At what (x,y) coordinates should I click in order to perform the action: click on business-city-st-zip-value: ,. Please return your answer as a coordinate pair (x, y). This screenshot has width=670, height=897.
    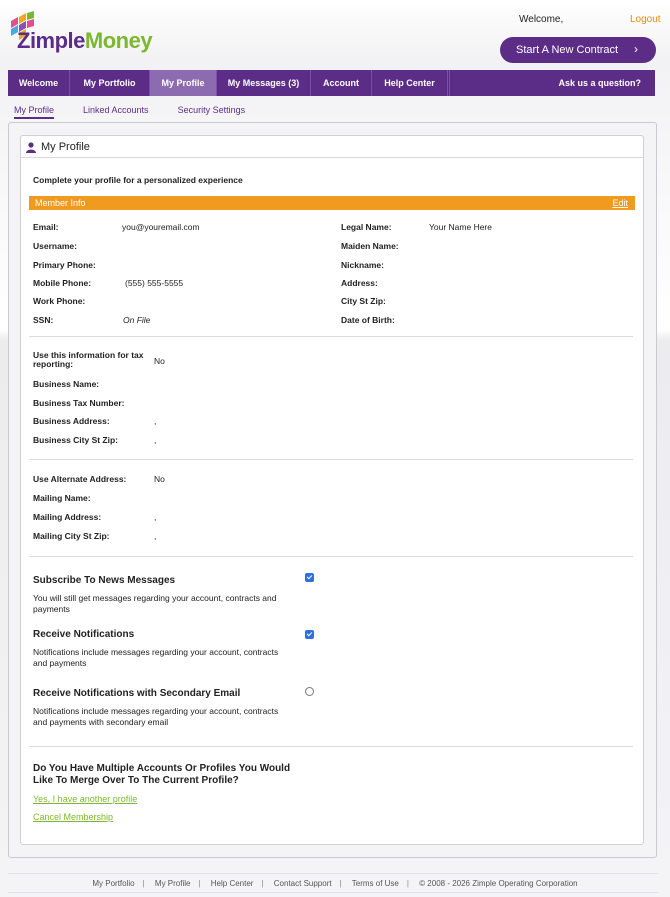
    Looking at the image, I should click on (155, 440).